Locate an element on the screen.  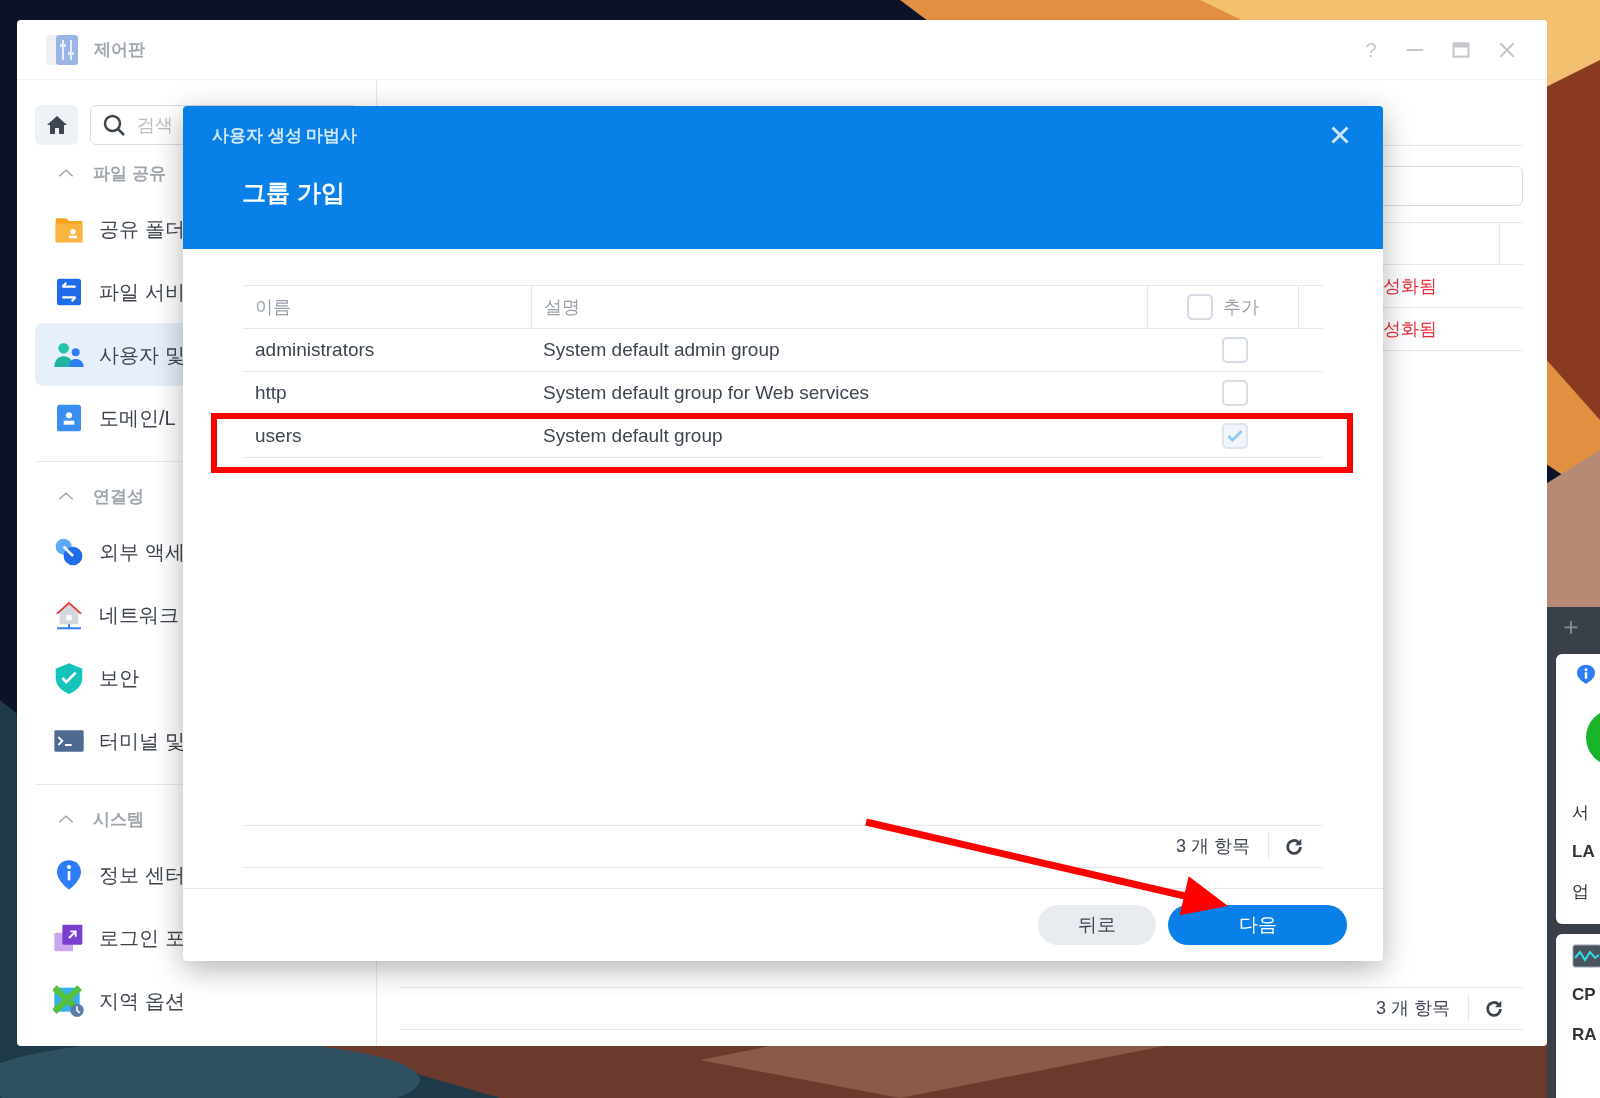
dialog-heading: 그룹 가입 is located at coordinates (293, 192).